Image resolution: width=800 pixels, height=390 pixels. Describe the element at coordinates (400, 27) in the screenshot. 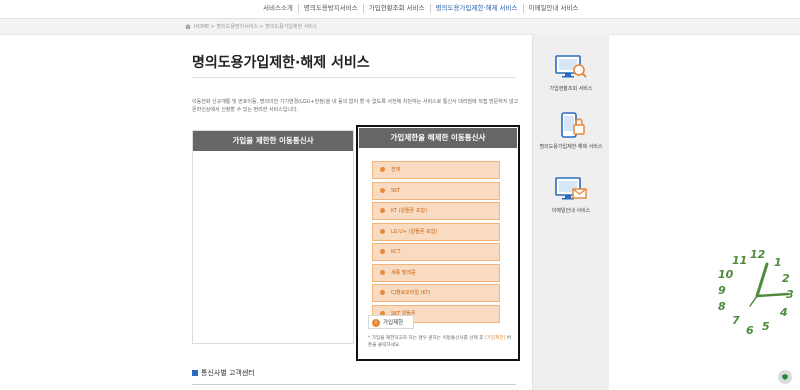

I see `breadcrumb-bar: HOME > 명의도용방지서비스 > 명의도용가입제한 서비스` at that location.